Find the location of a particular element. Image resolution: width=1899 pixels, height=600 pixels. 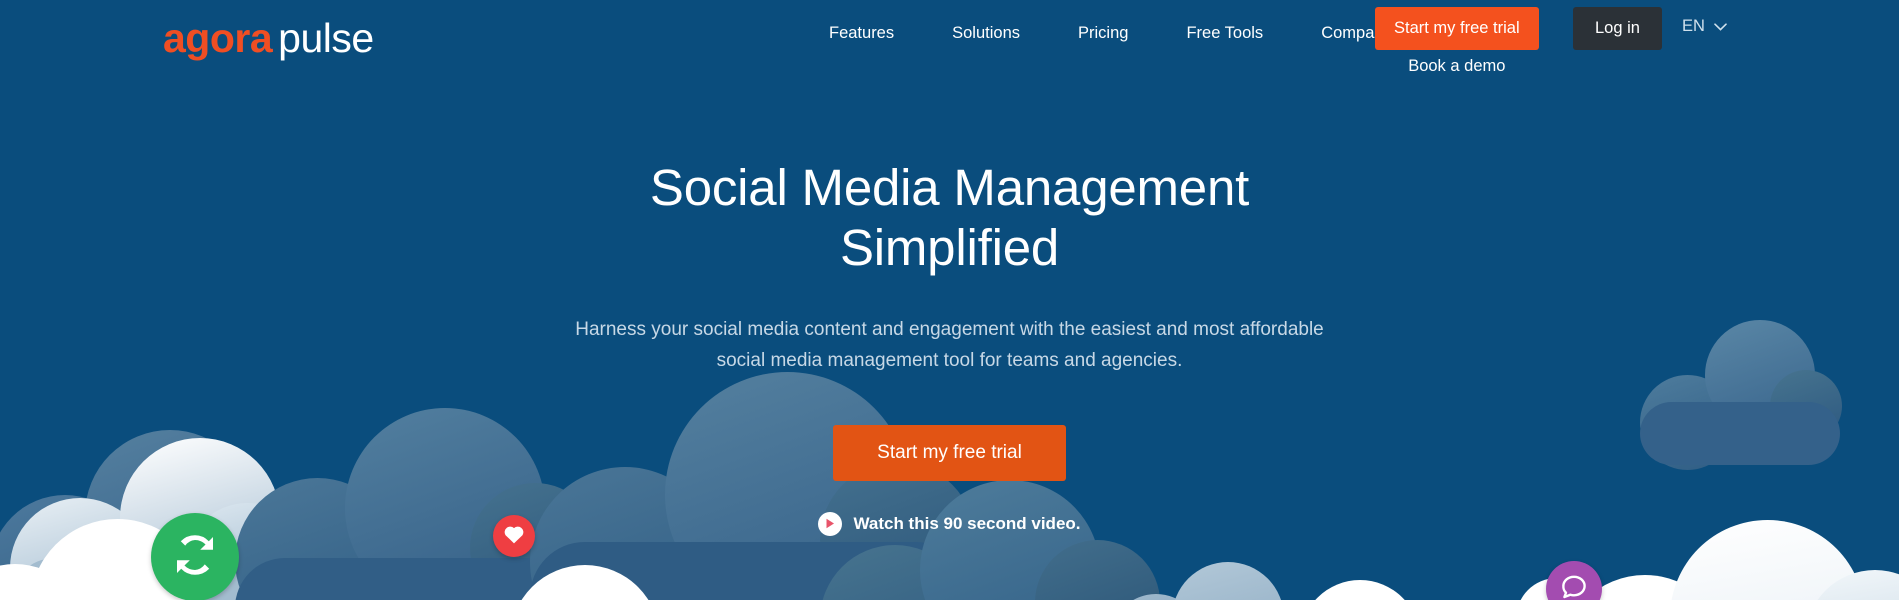

refresh-icon is located at coordinates (195, 557).